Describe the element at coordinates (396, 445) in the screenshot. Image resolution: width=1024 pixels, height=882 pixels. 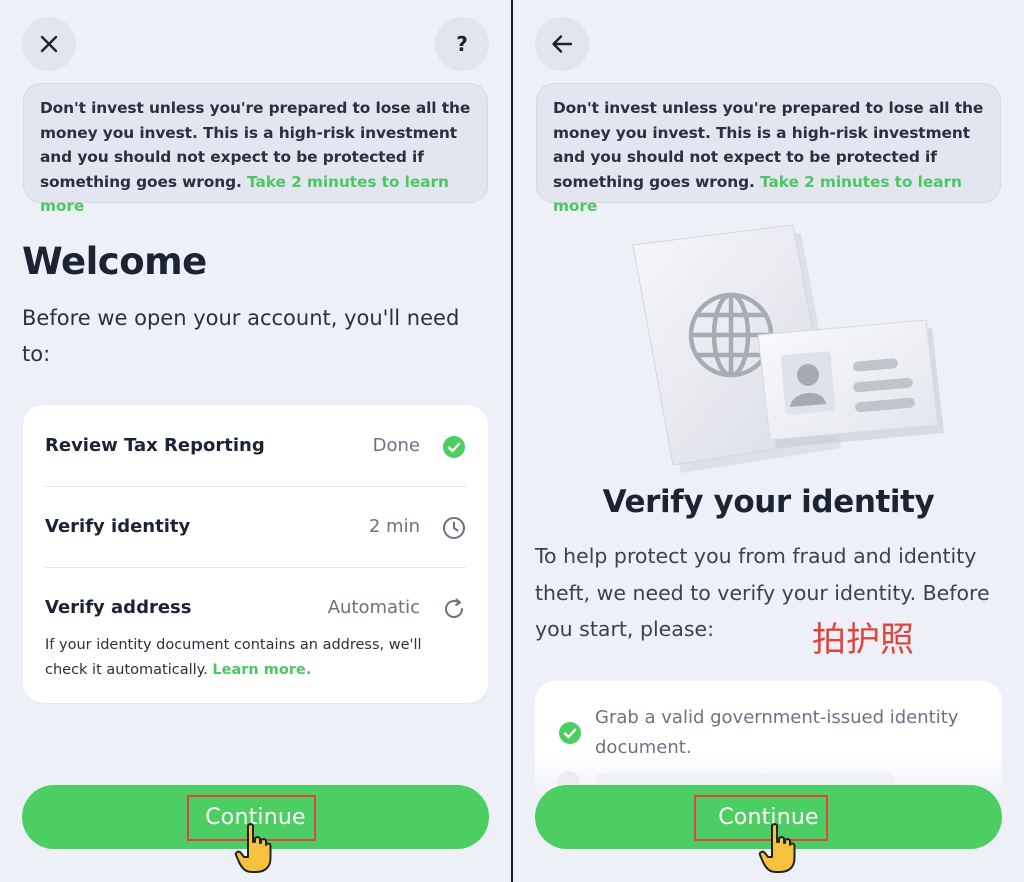
I see `task-status: Done` at that location.